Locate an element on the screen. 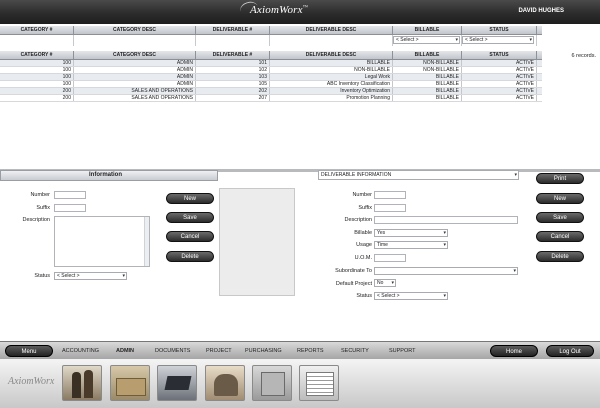 The height and width of the screenshot is (408, 600). newspaper-icon is located at coordinates (319, 383).